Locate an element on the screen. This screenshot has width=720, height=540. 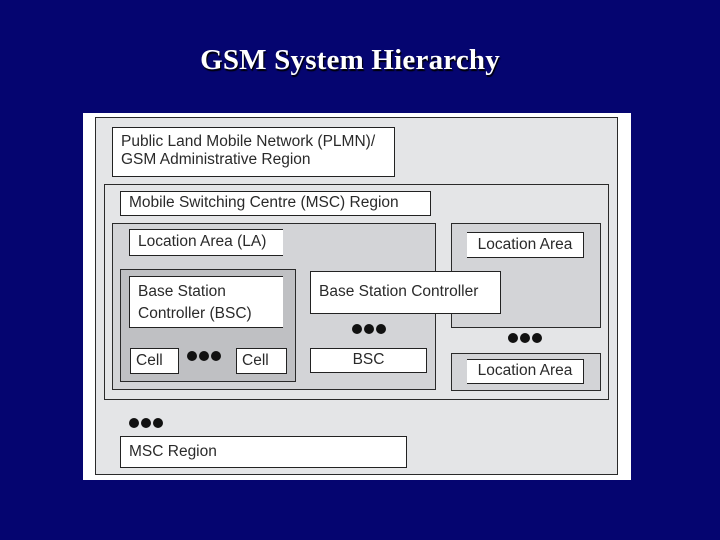
cell-right-label: Cell is located at coordinates (261, 361).